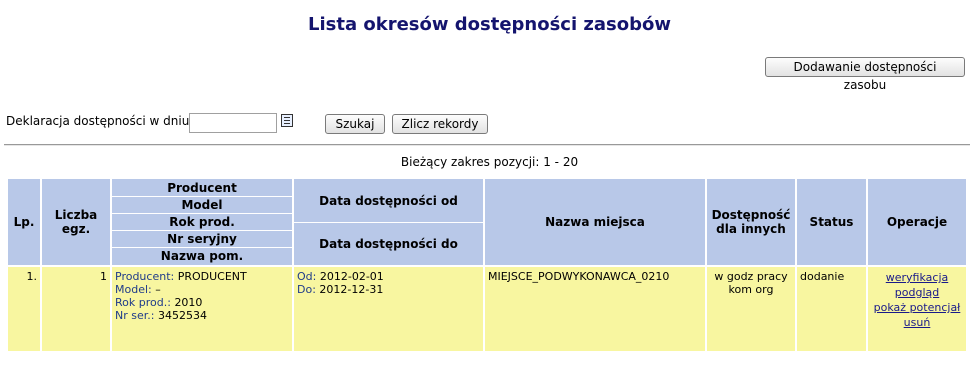 The image size is (979, 369). I want to click on verify-link: weryfikacja, so click(917, 277).